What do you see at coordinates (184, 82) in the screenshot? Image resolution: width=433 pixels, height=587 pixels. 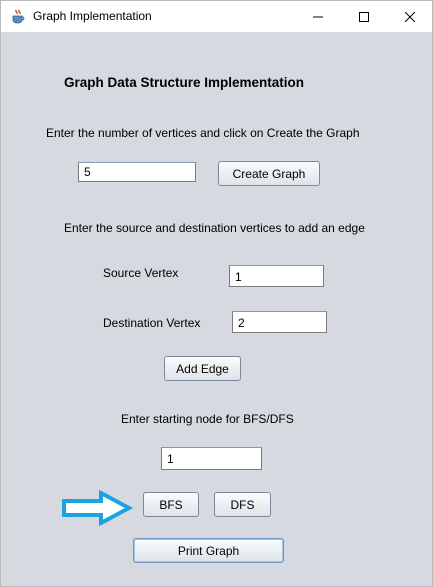 I see `page-heading: Graph Data Structure Implementation` at bounding box center [184, 82].